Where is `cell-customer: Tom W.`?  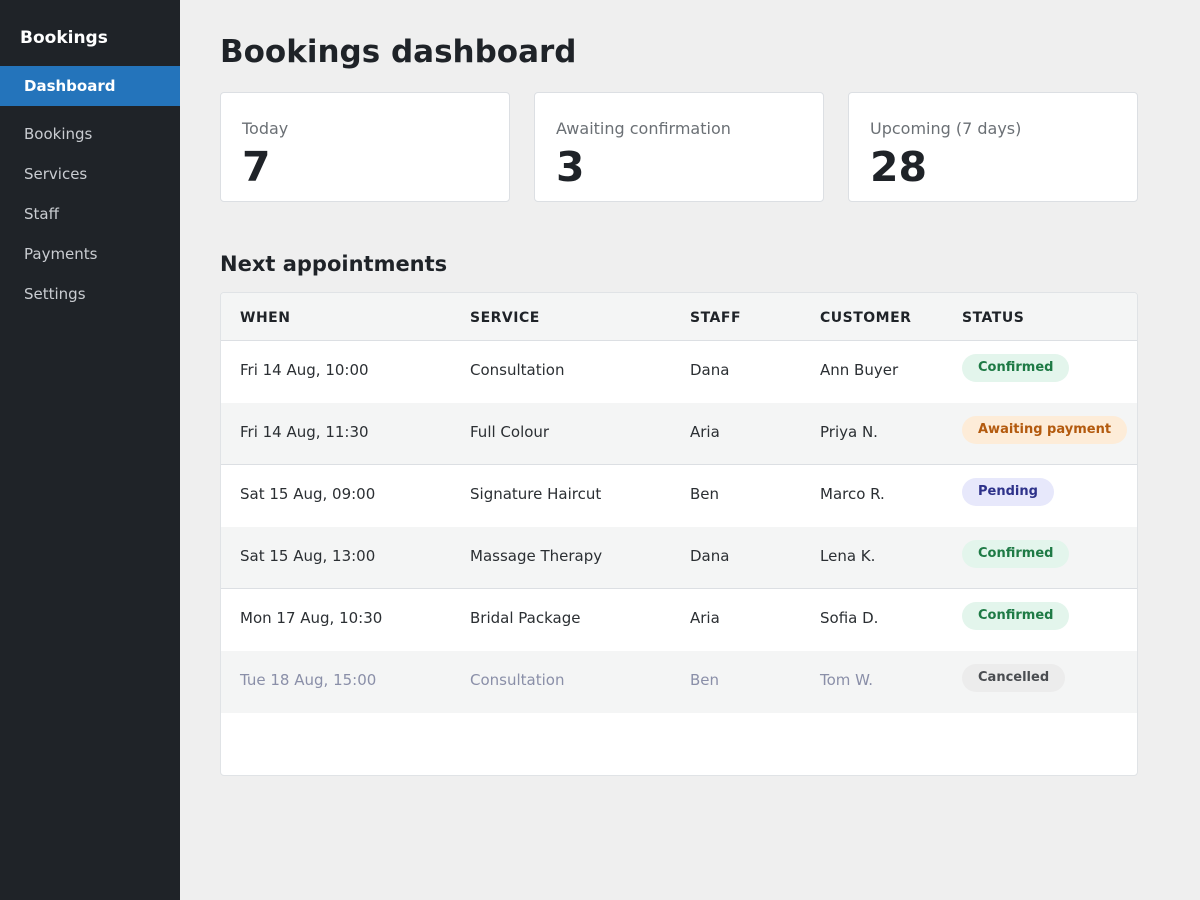
cell-customer: Tom W. is located at coordinates (847, 680).